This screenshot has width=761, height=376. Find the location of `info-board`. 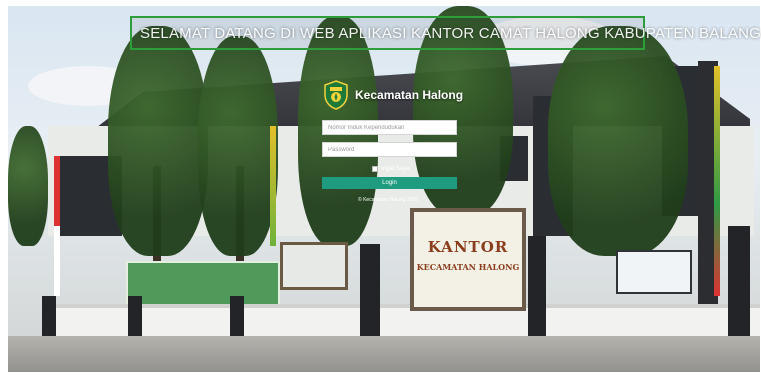

info-board is located at coordinates (654, 272).